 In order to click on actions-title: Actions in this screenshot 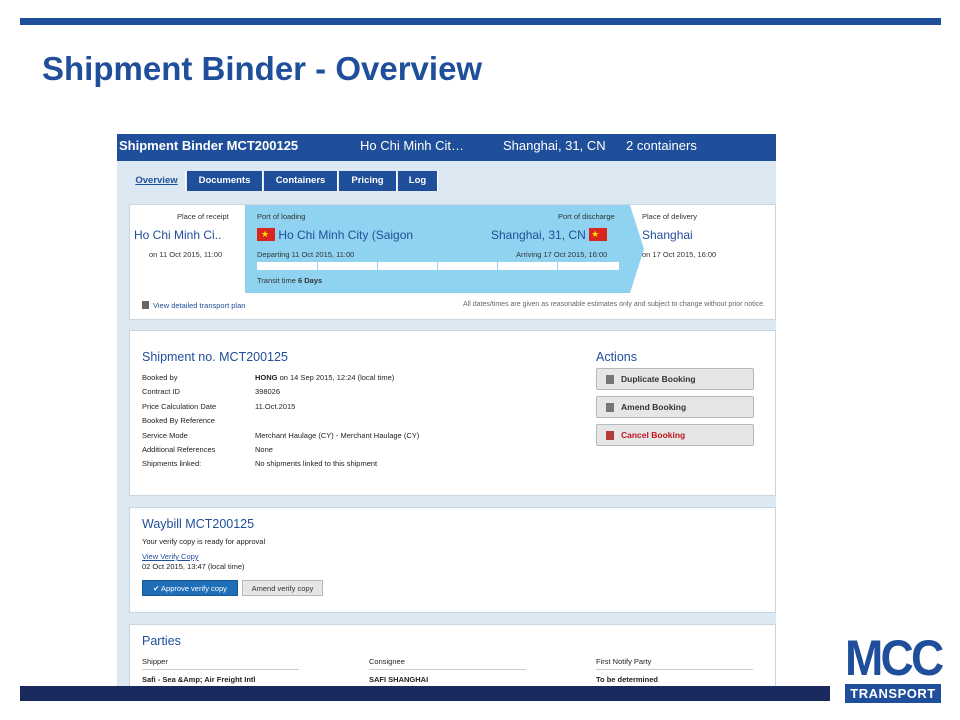, I will do `click(616, 357)`.